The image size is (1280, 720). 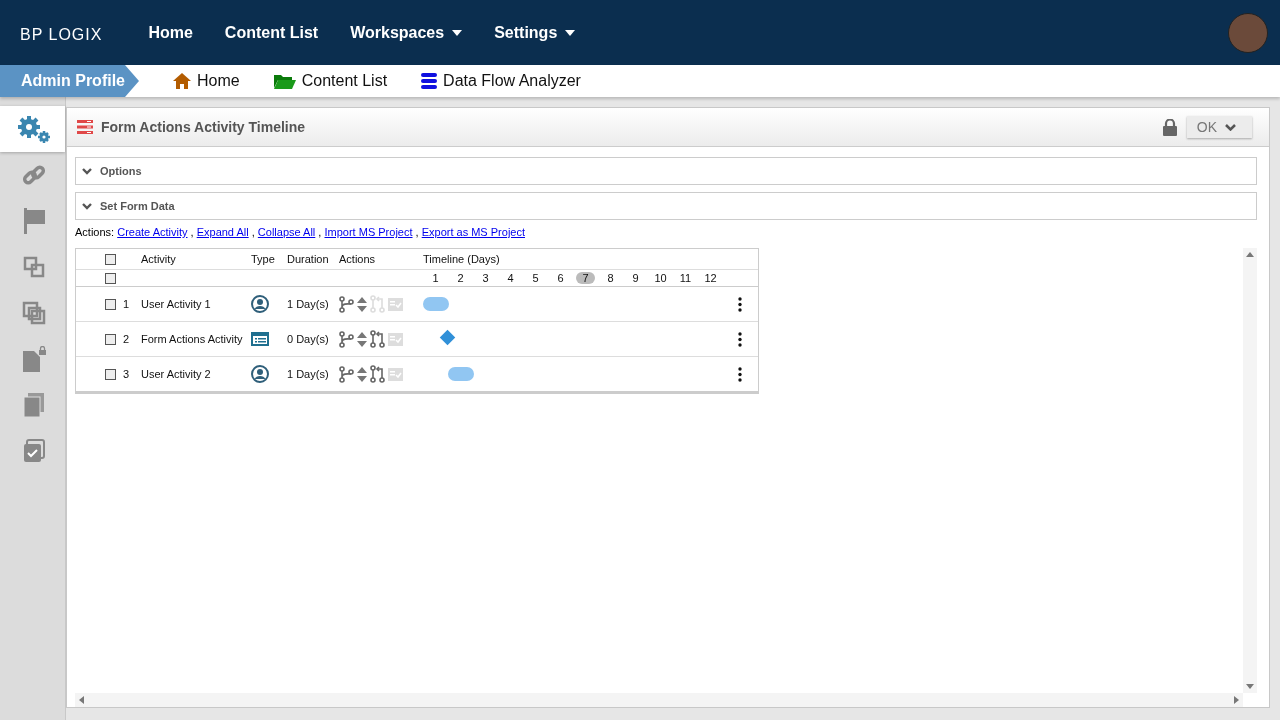 I want to click on copy-icon, so click(x=33, y=405).